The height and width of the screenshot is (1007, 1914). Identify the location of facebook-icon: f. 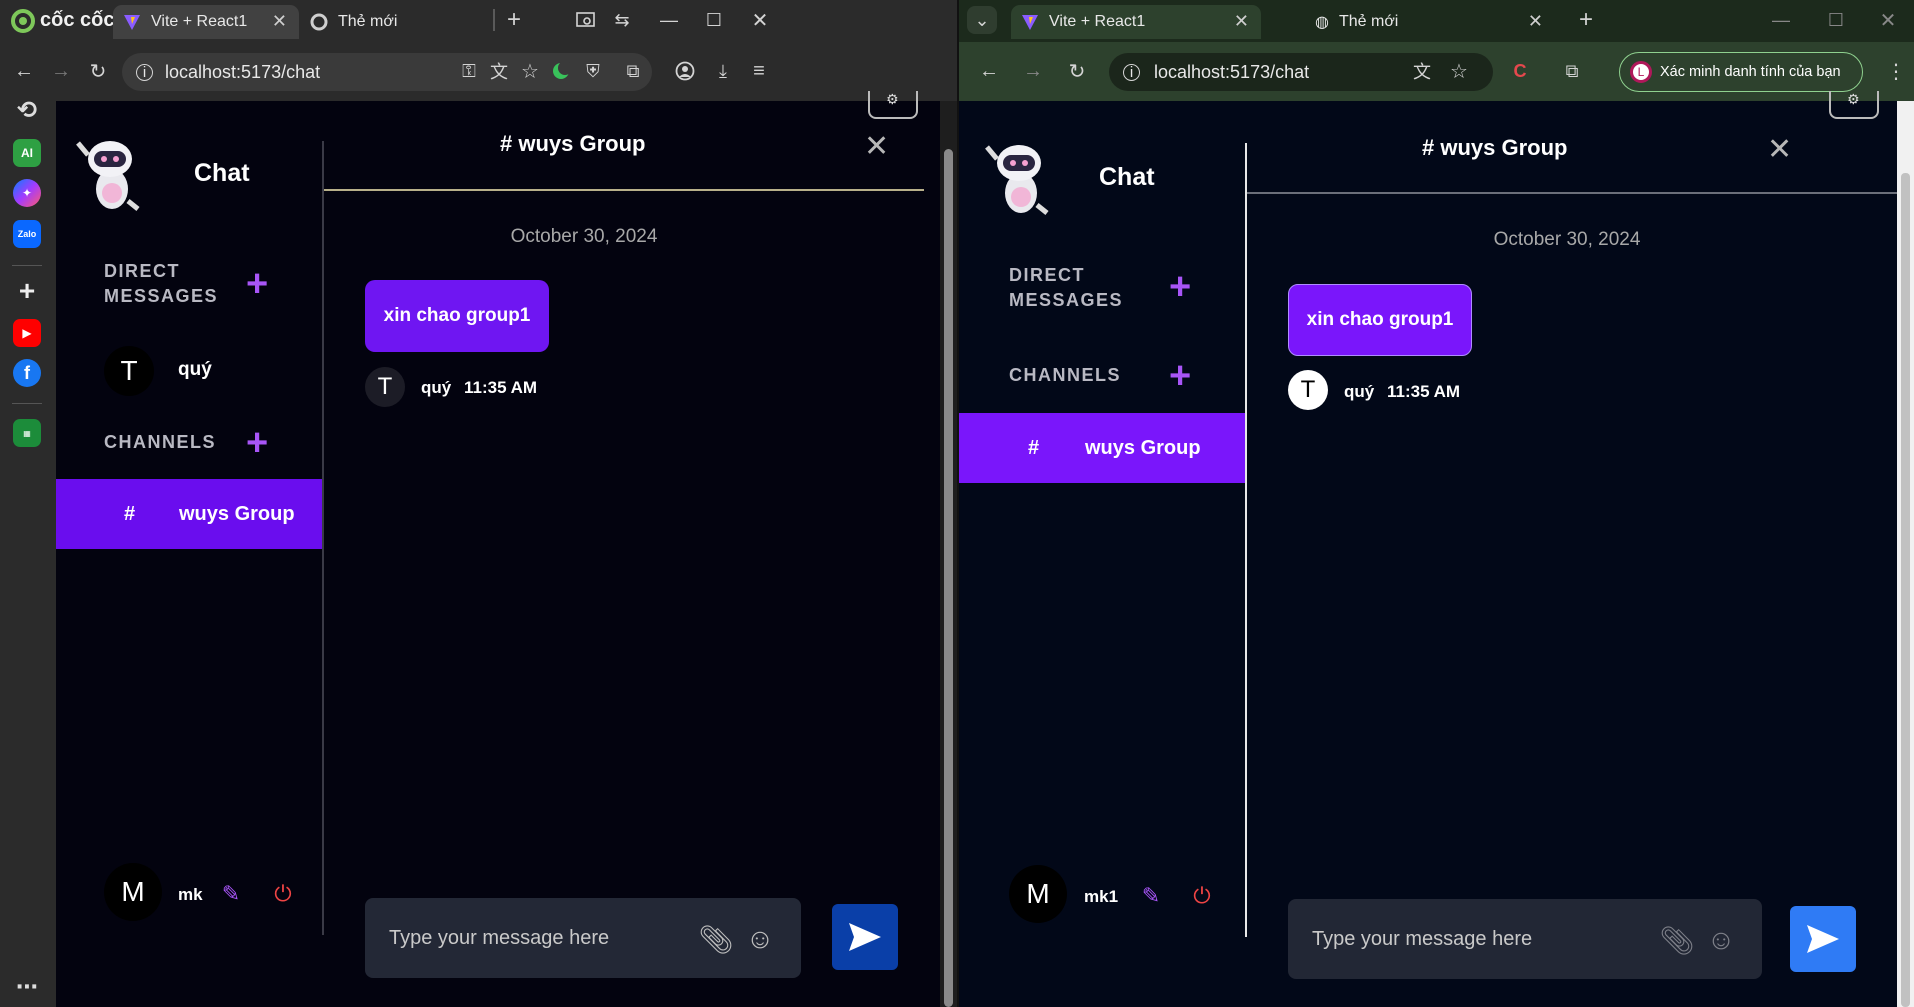
(27, 373).